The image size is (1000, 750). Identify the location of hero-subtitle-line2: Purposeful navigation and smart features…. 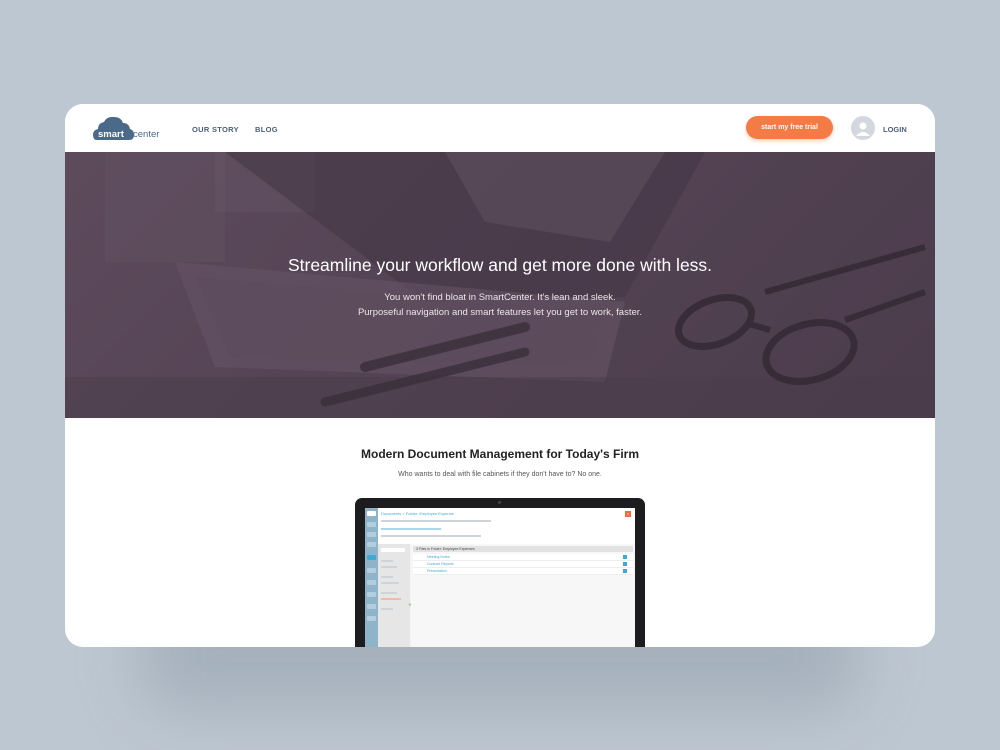
(500, 312).